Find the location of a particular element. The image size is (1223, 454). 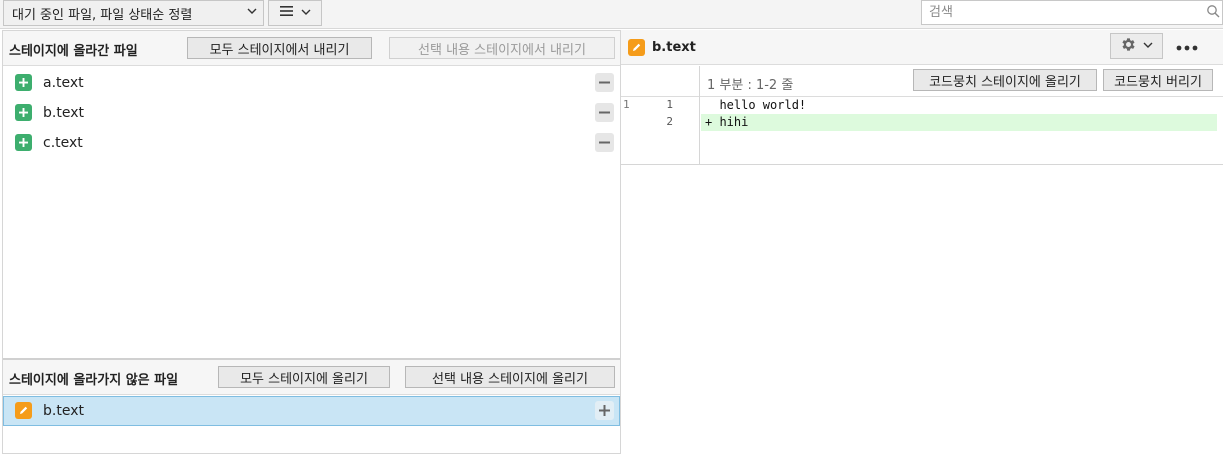

more-options-button is located at coordinates (1187, 47).